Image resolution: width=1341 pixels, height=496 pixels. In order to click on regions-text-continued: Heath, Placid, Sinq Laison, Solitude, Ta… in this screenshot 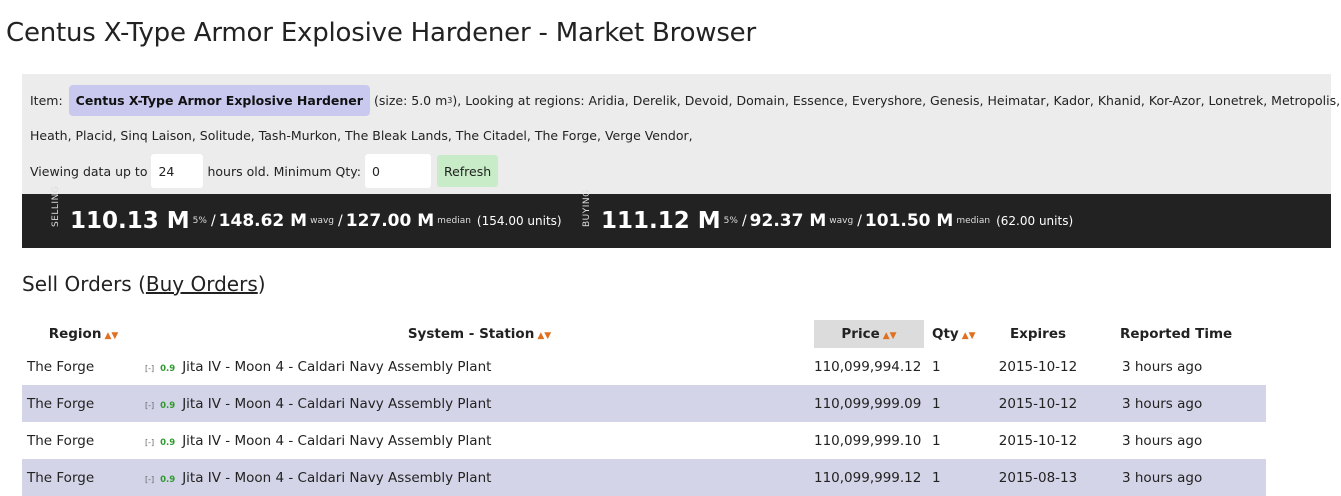, I will do `click(361, 135)`.